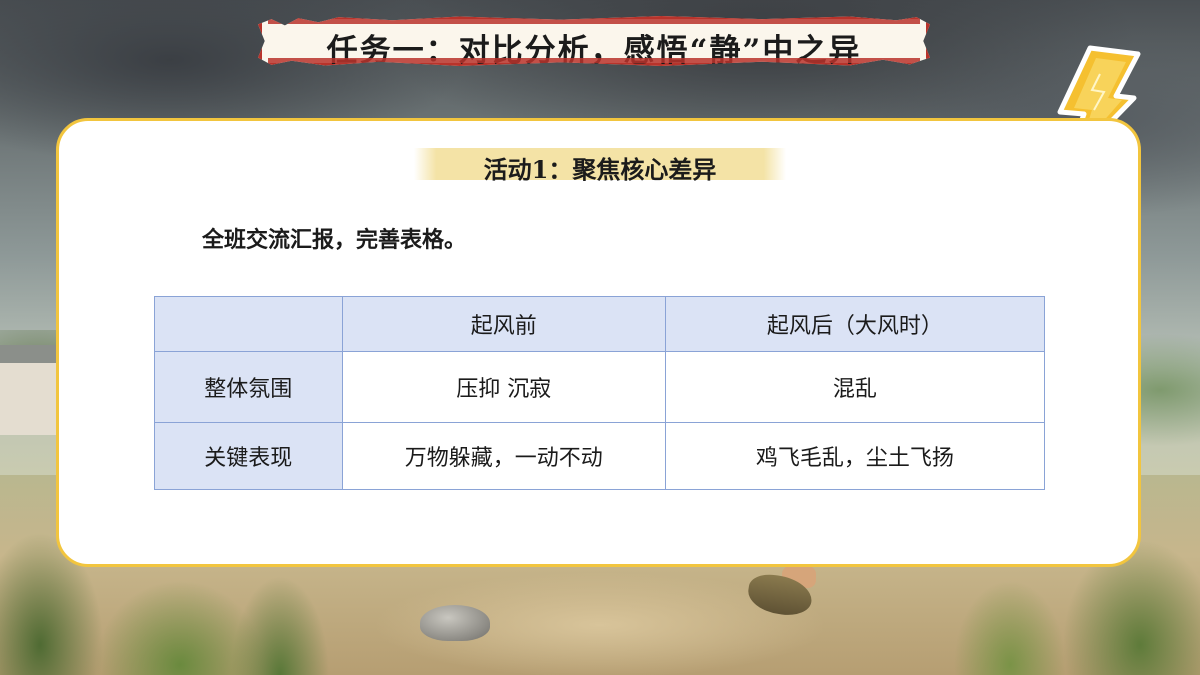 Image resolution: width=1200 pixels, height=675 pixels. What do you see at coordinates (248, 387) in the screenshot?
I see `row-header-atmosphere: 整体氛围` at bounding box center [248, 387].